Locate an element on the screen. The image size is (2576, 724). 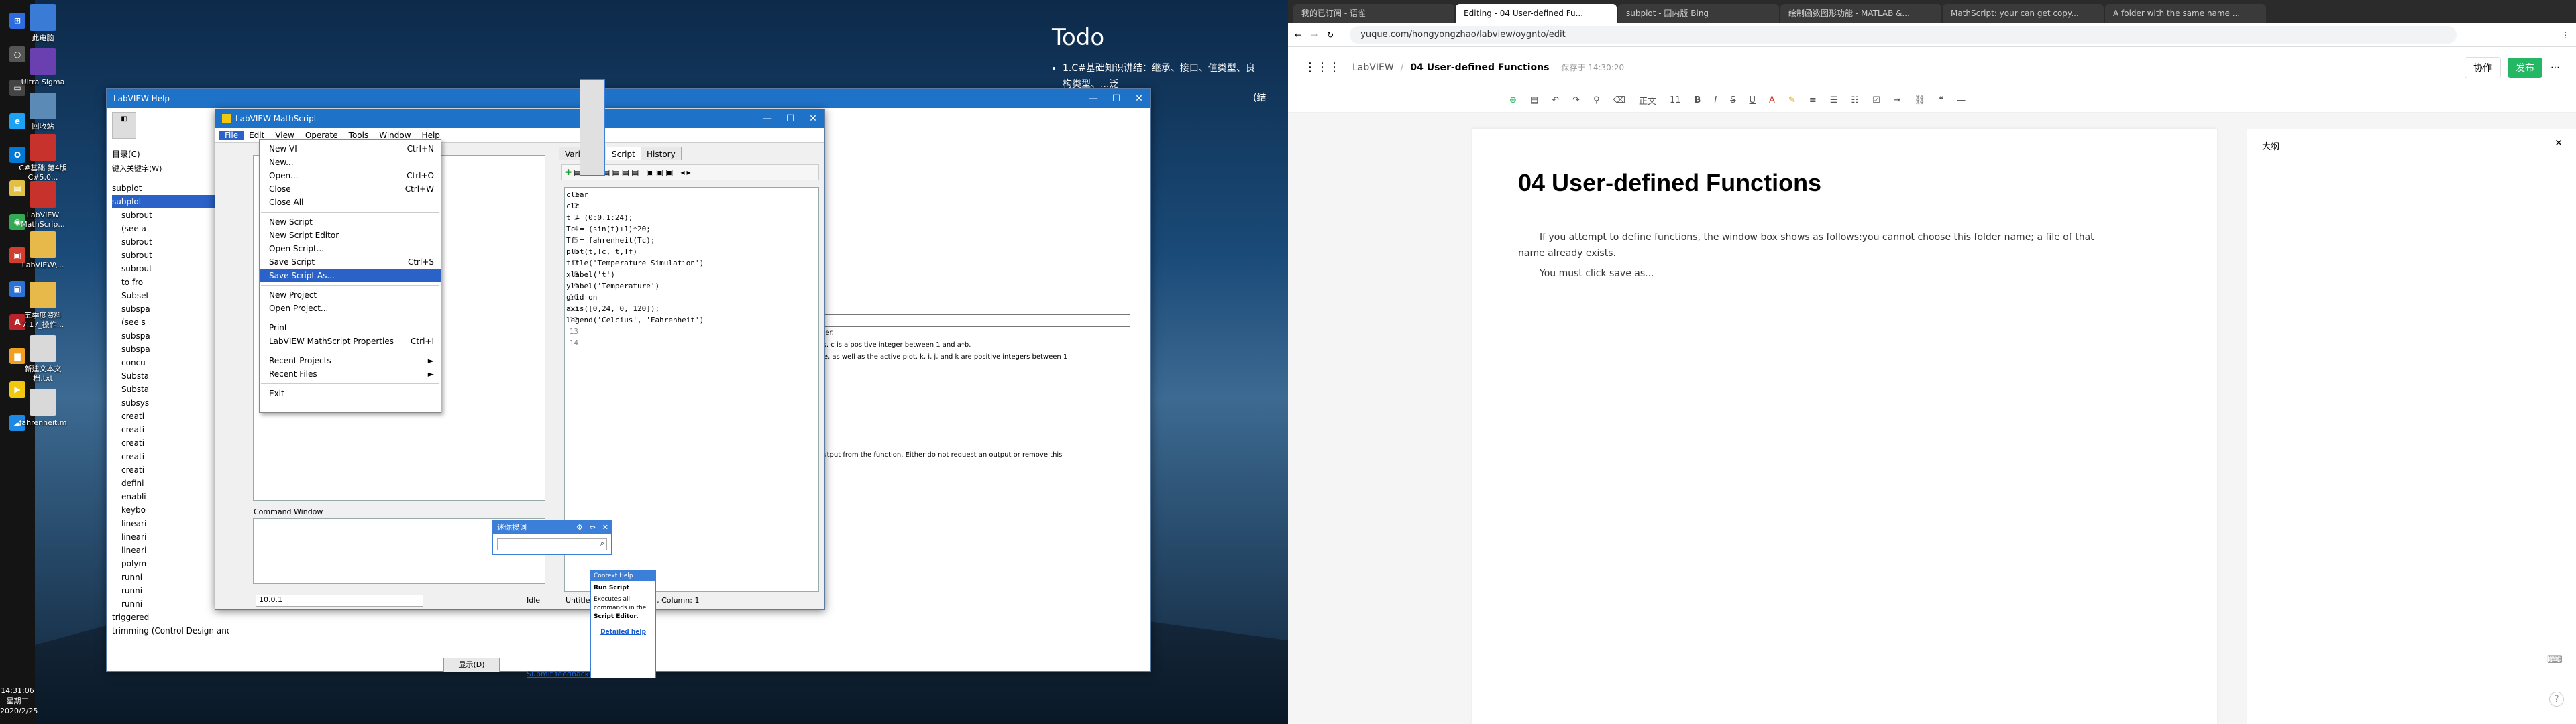
more-icon: ⋯ is located at coordinates (2555, 67).